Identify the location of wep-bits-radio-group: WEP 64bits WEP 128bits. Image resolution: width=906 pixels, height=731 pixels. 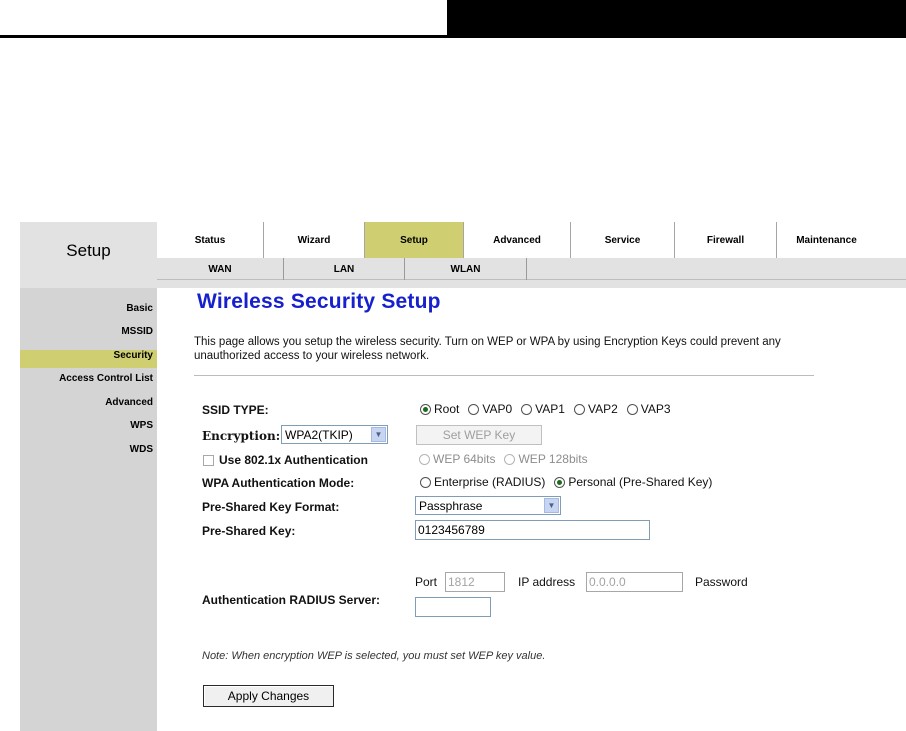
(508, 459).